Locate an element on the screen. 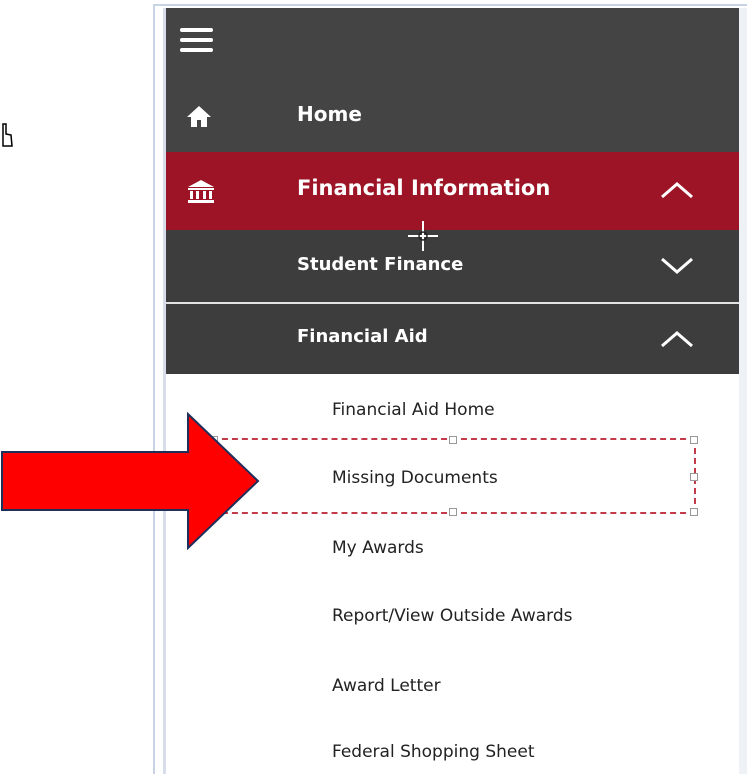  nav-item-financial-information: Financial Information is located at coordinates (452, 191).